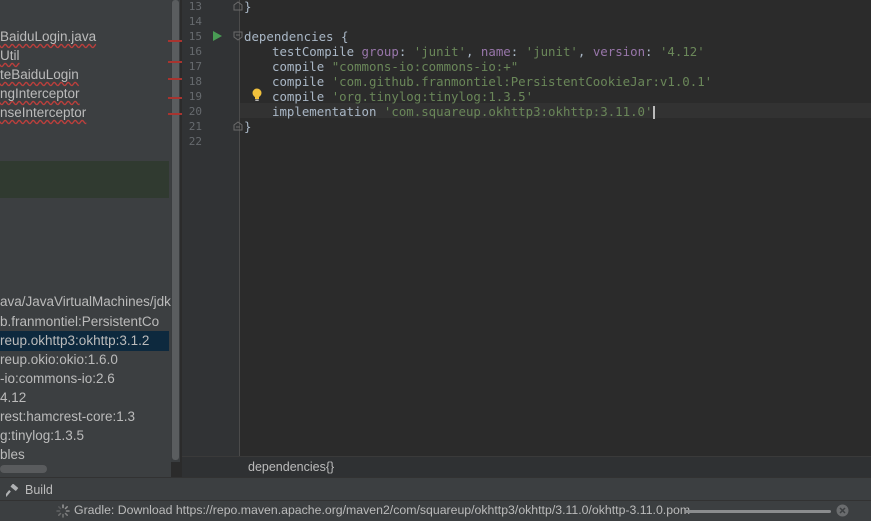  I want to click on line-number: 14, so click(195, 21).